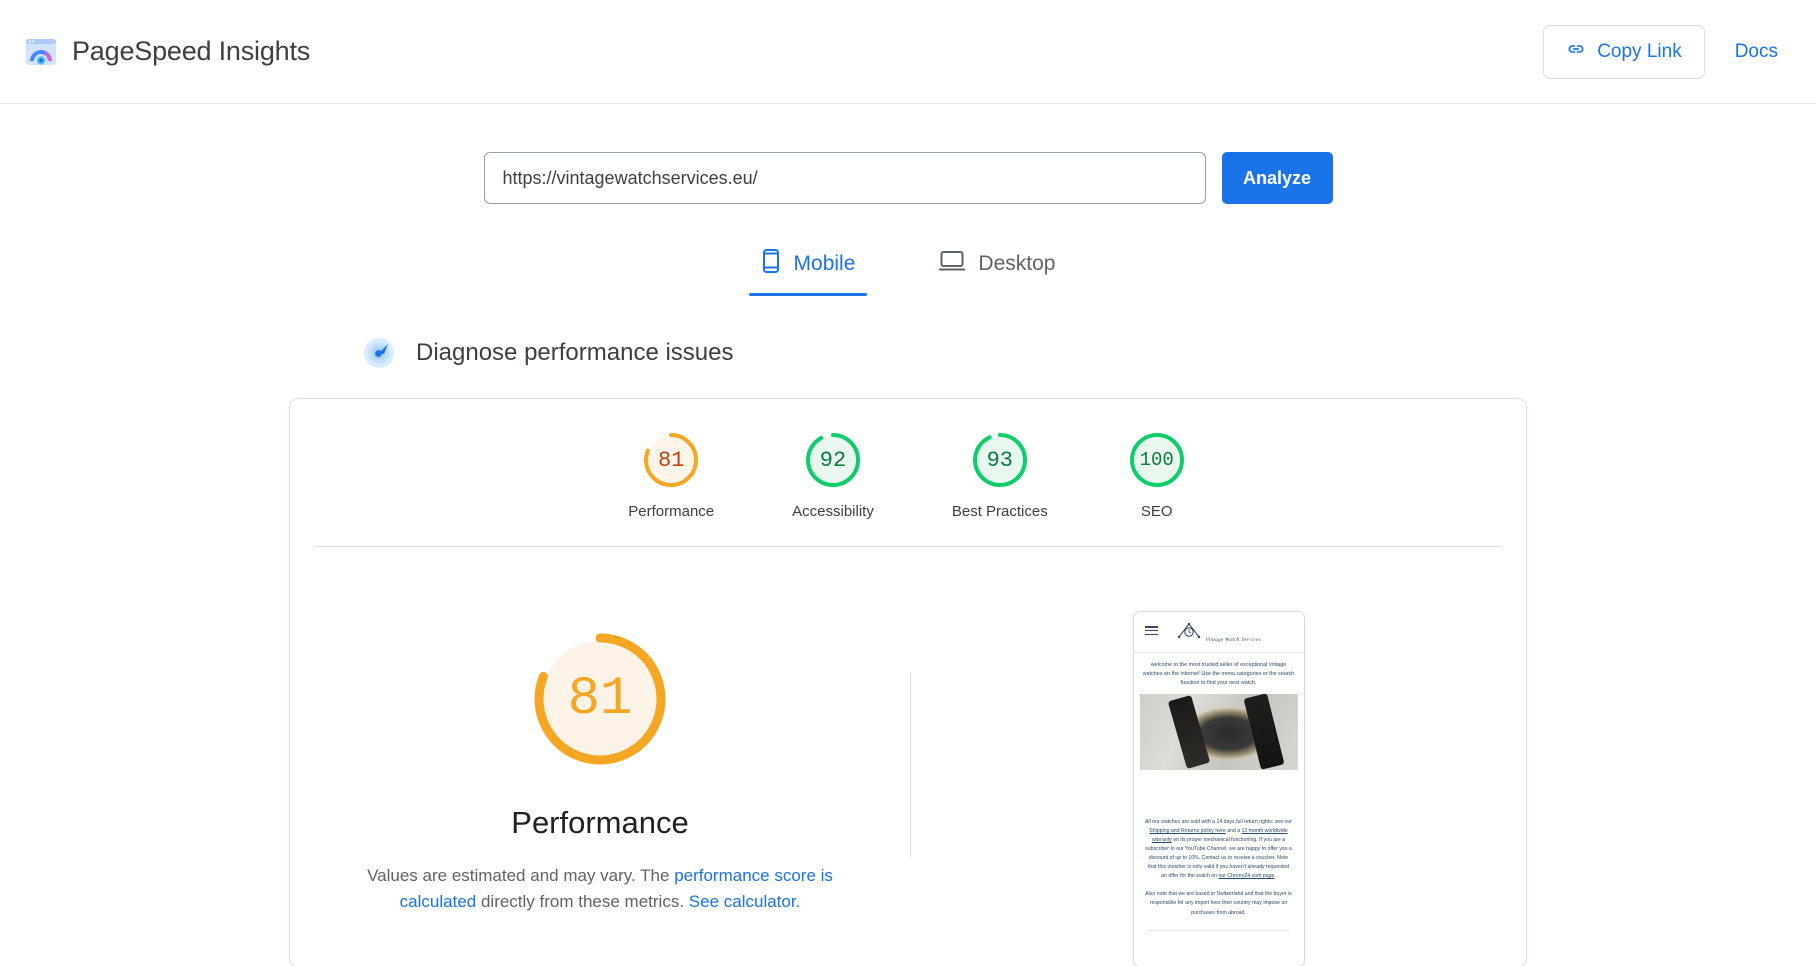 The height and width of the screenshot is (966, 1816). What do you see at coordinates (191, 51) in the screenshot?
I see `app-title: PageSpeed Insights` at bounding box center [191, 51].